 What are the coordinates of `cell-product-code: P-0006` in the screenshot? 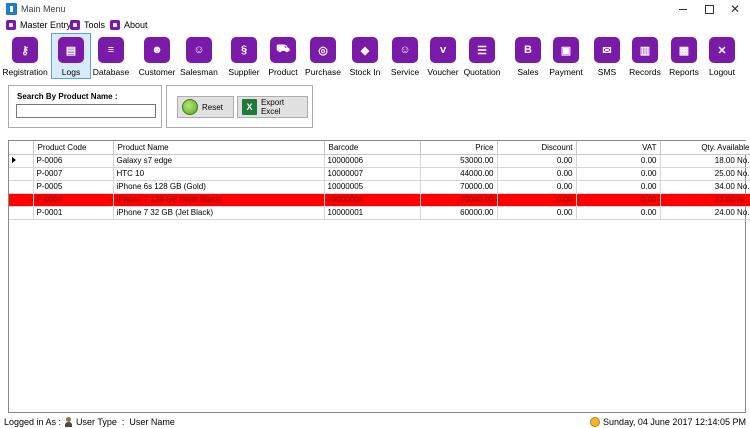 It's located at (73, 161).